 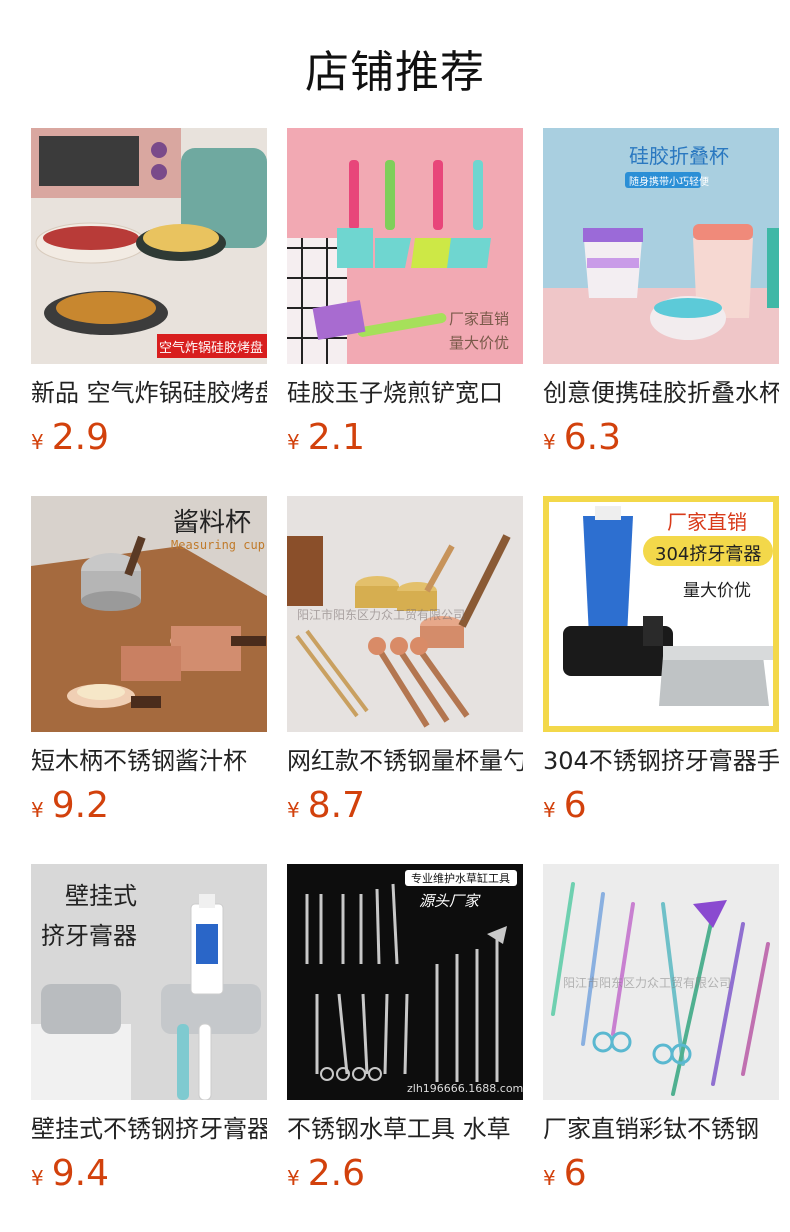 What do you see at coordinates (405, 1174) in the screenshot?
I see `product-price: ¥2.6` at bounding box center [405, 1174].